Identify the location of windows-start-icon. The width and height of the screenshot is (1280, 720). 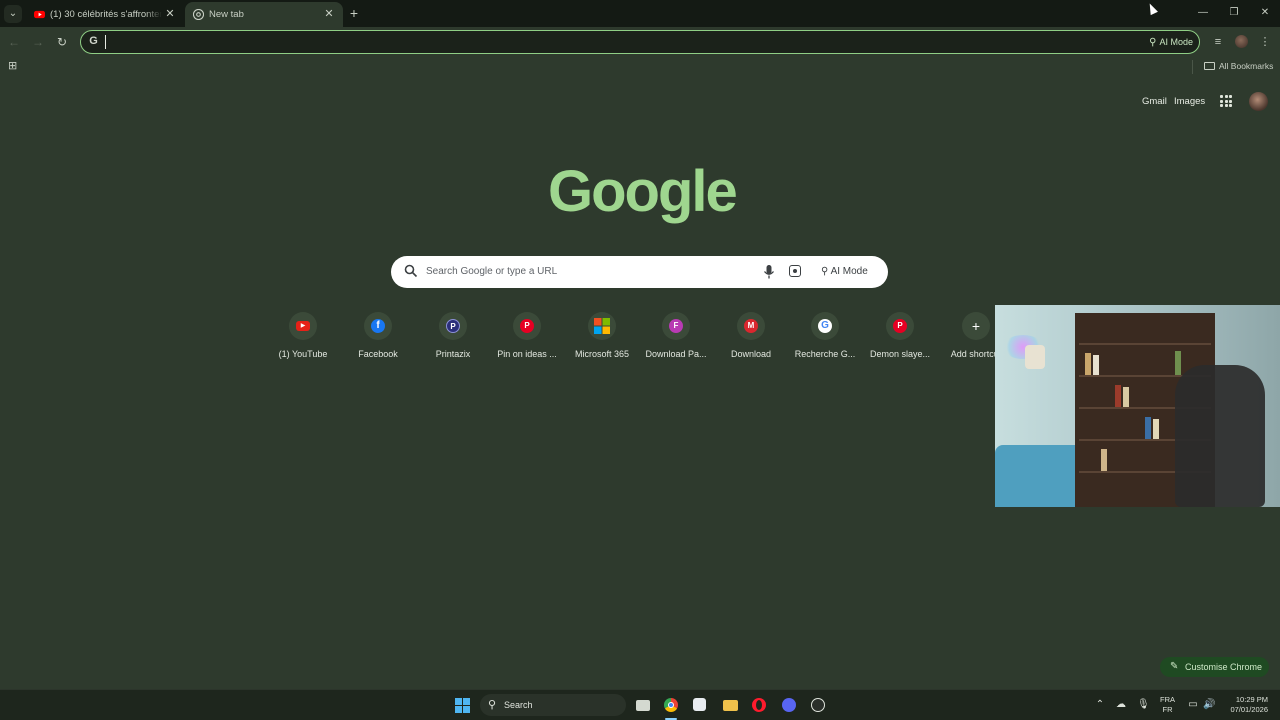
(462, 705).